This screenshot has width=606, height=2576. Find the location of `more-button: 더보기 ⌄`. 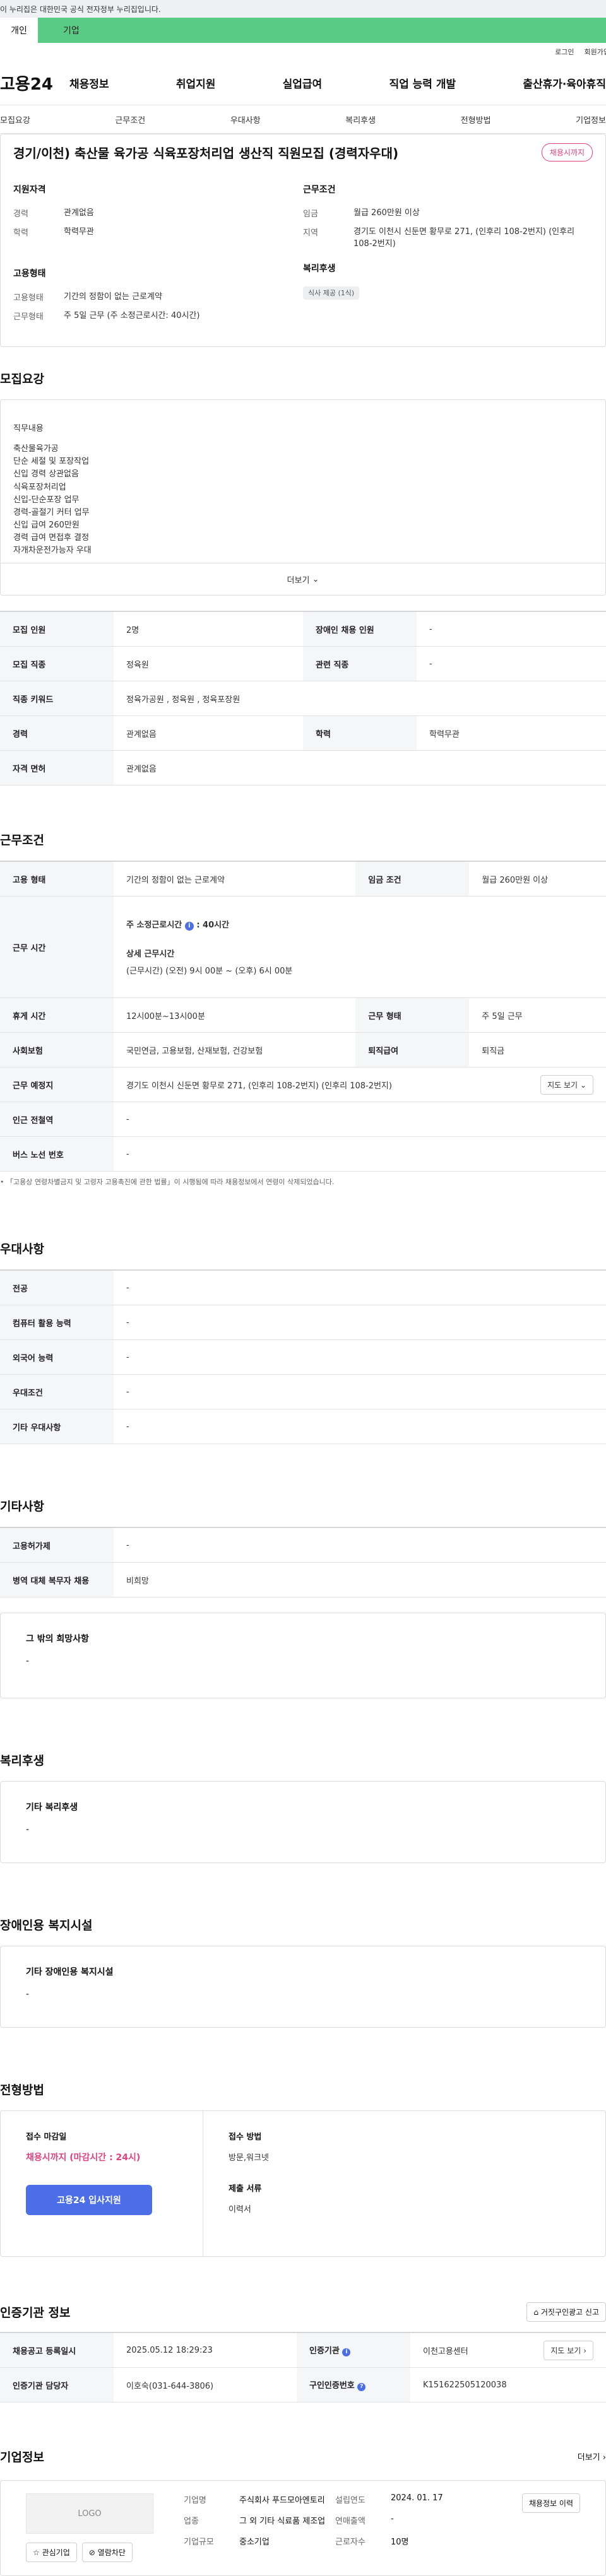

more-button: 더보기 ⌄ is located at coordinates (303, 579).